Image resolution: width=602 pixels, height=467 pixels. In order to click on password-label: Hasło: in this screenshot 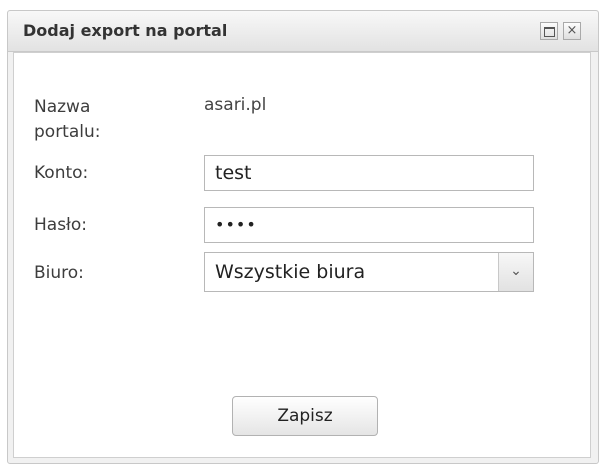, I will do `click(61, 225)`.